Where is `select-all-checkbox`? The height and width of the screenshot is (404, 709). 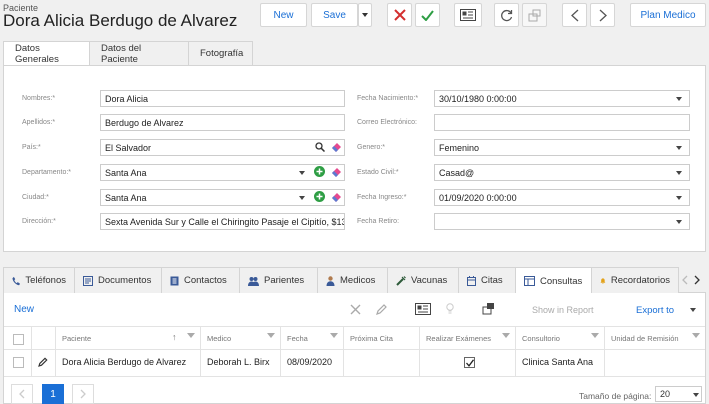
select-all-checkbox is located at coordinates (18, 339).